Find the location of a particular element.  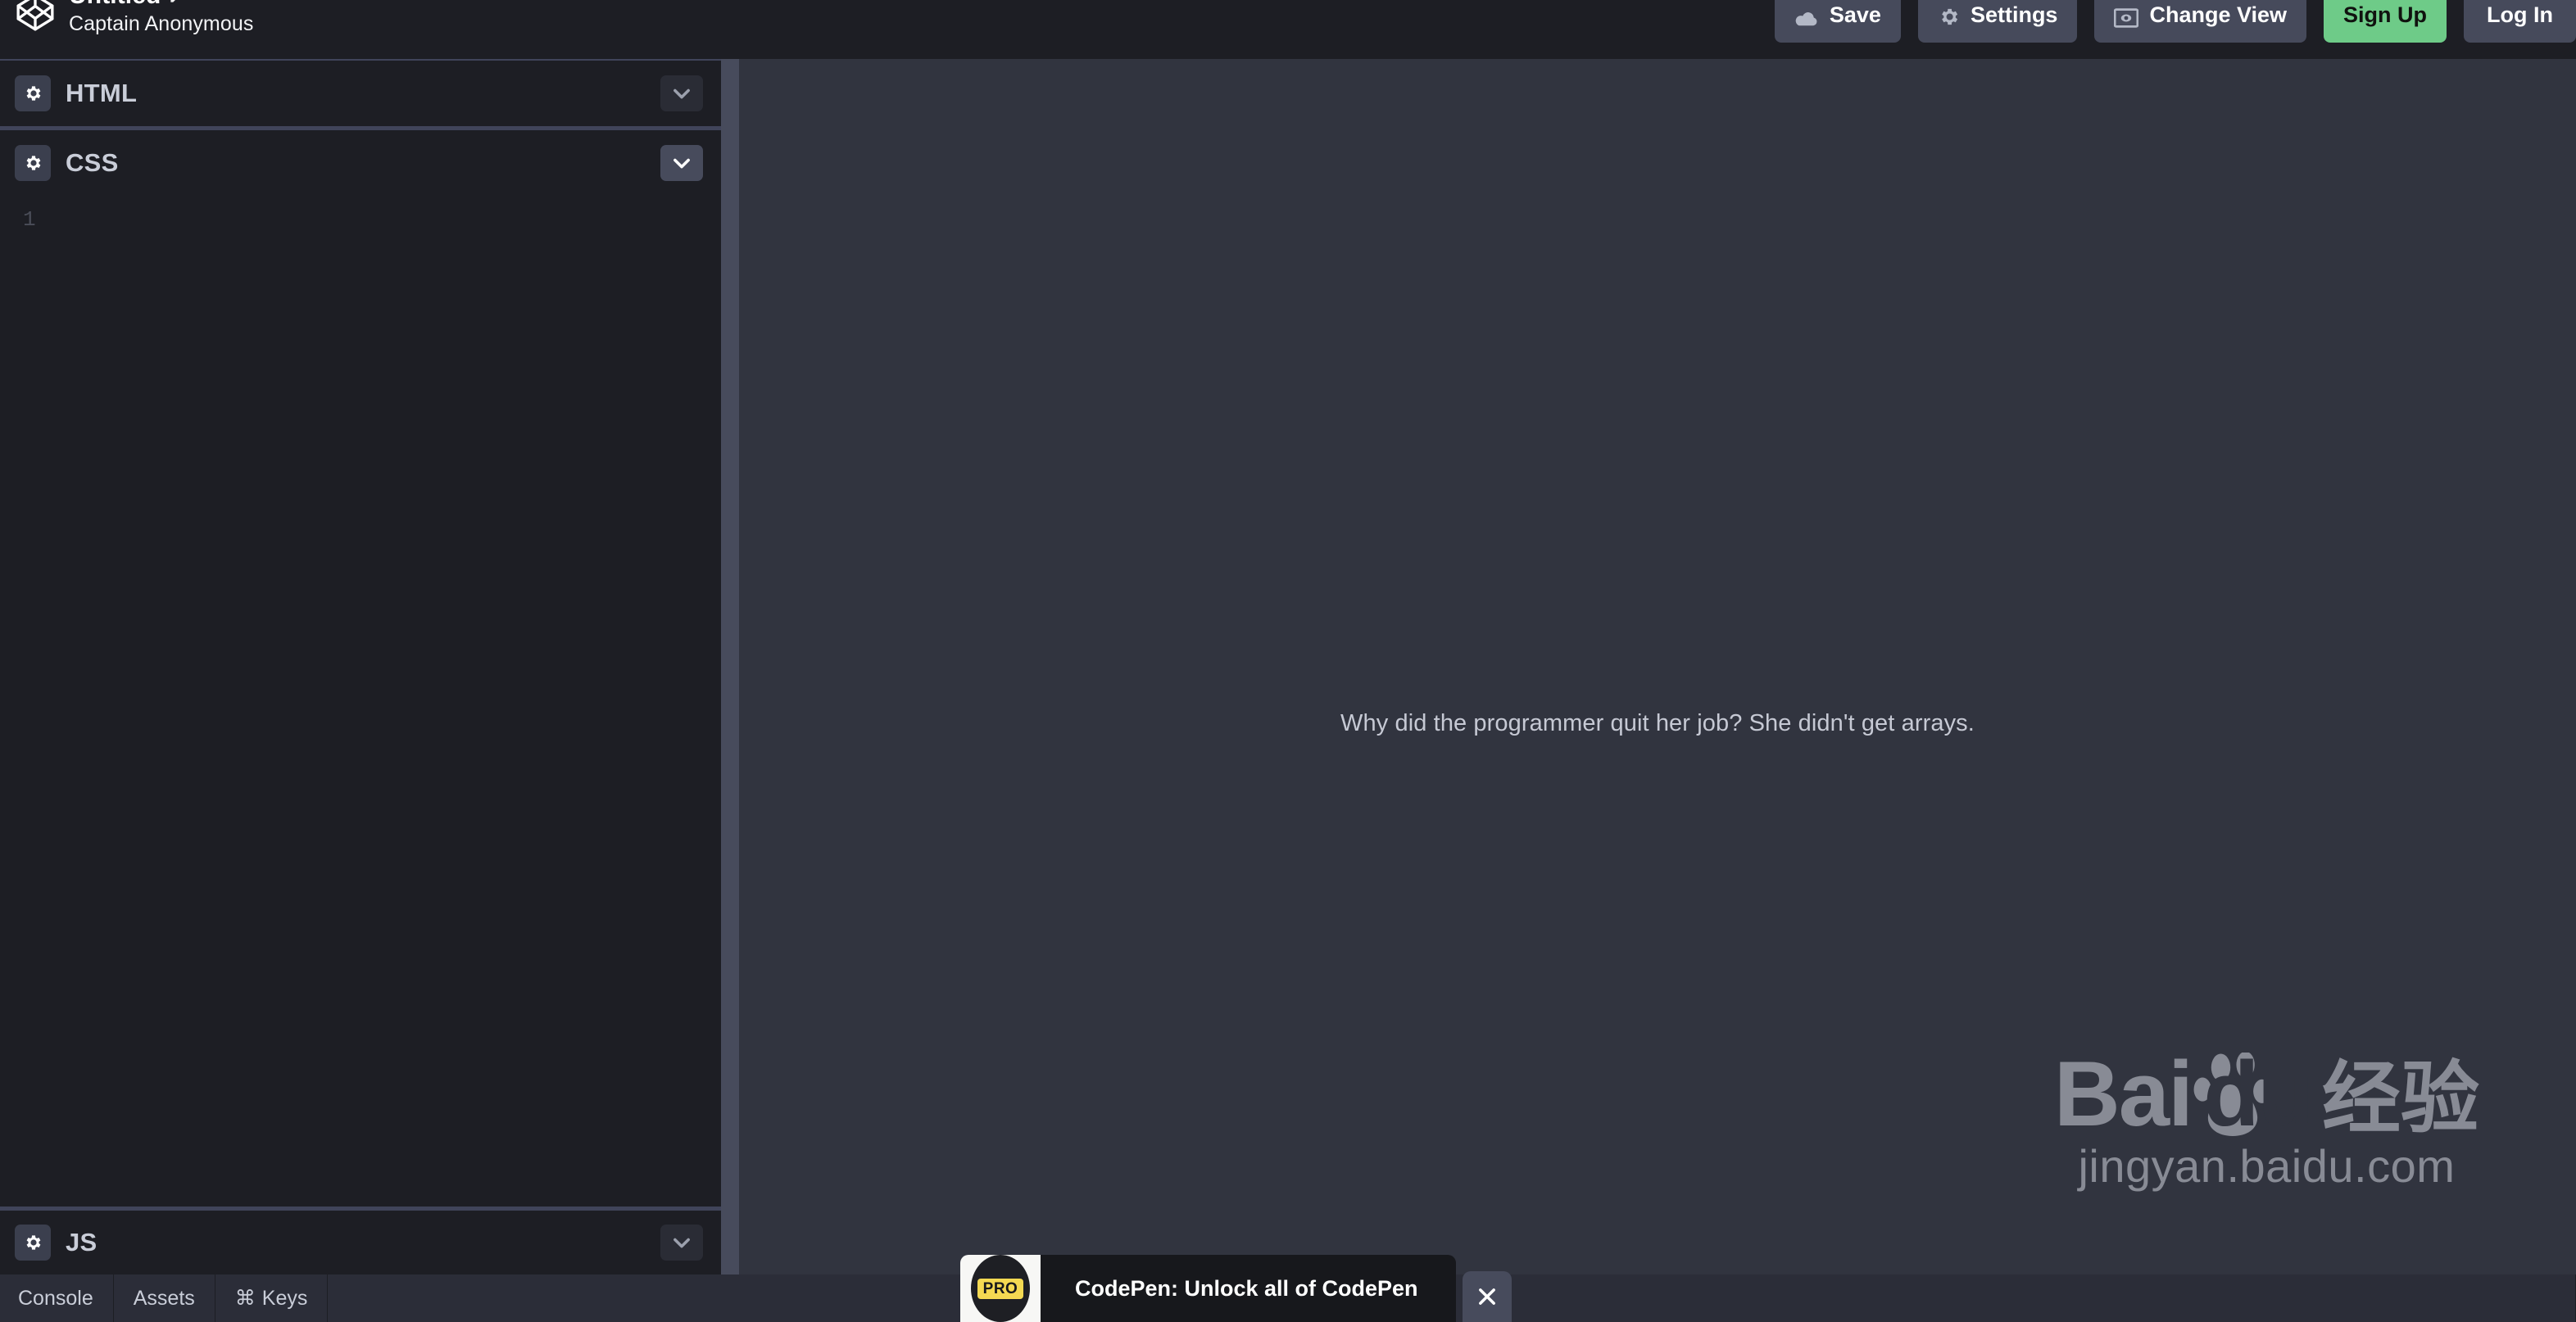

pen-title-row: Untitled is located at coordinates (161, 5).